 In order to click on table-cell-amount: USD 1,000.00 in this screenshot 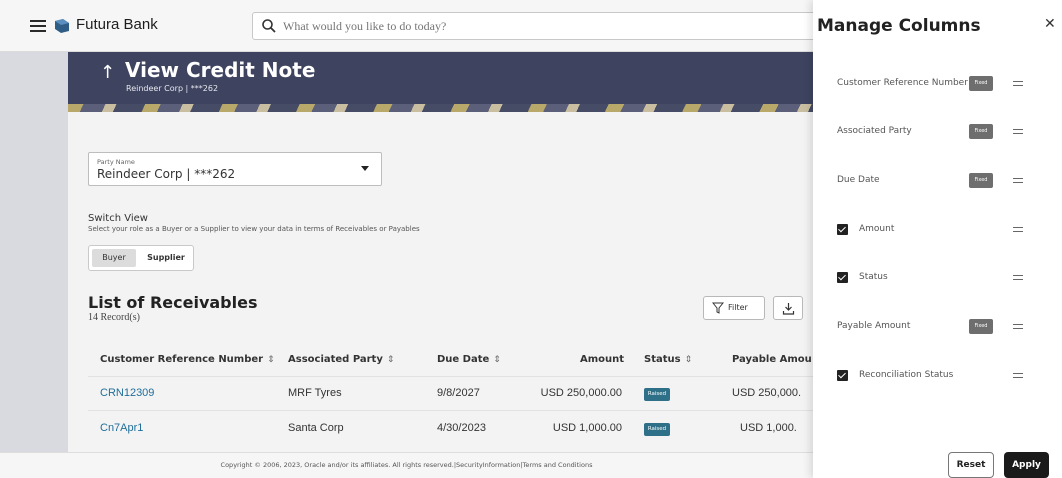, I will do `click(587, 428)`.